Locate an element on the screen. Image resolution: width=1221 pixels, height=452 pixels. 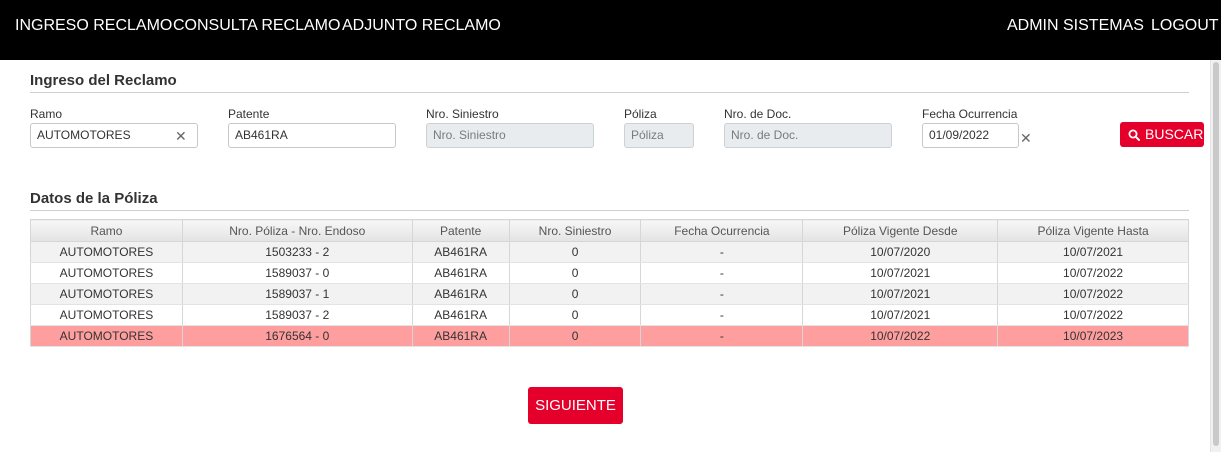
buscar-button: BUSCAR is located at coordinates (1162, 134).